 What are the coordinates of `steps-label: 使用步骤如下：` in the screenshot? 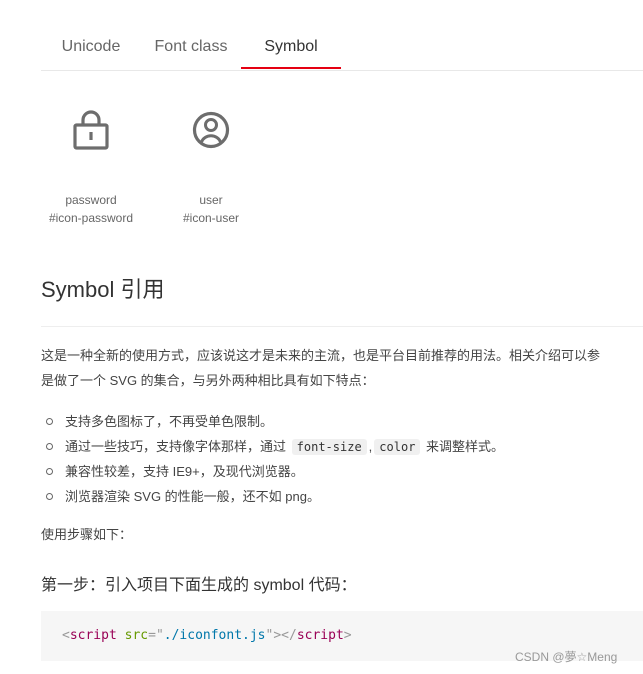 It's located at (87, 534).